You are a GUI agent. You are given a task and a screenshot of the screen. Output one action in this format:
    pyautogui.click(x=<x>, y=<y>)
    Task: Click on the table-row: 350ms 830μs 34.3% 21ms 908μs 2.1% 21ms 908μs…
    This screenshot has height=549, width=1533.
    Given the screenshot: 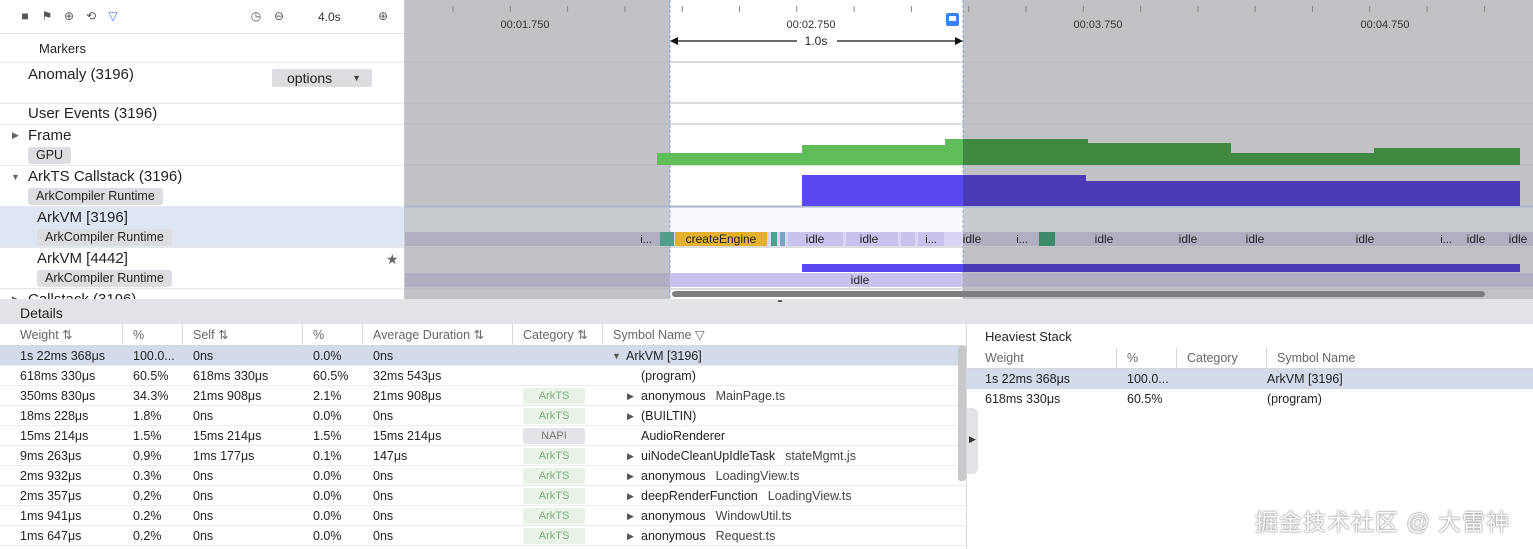 What is the action you would take?
    pyautogui.click(x=483, y=396)
    